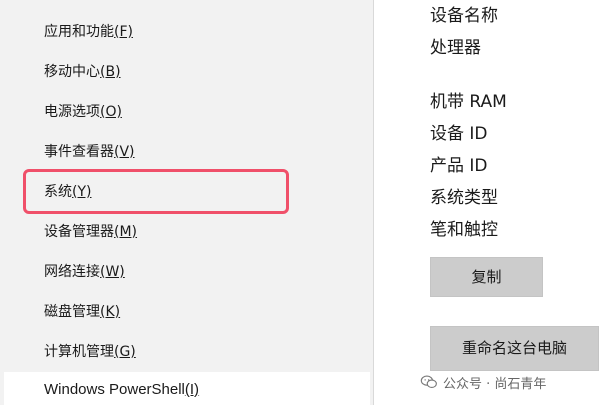  Describe the element at coordinates (464, 16) in the screenshot. I see `device-name-label: 设备名称` at that location.